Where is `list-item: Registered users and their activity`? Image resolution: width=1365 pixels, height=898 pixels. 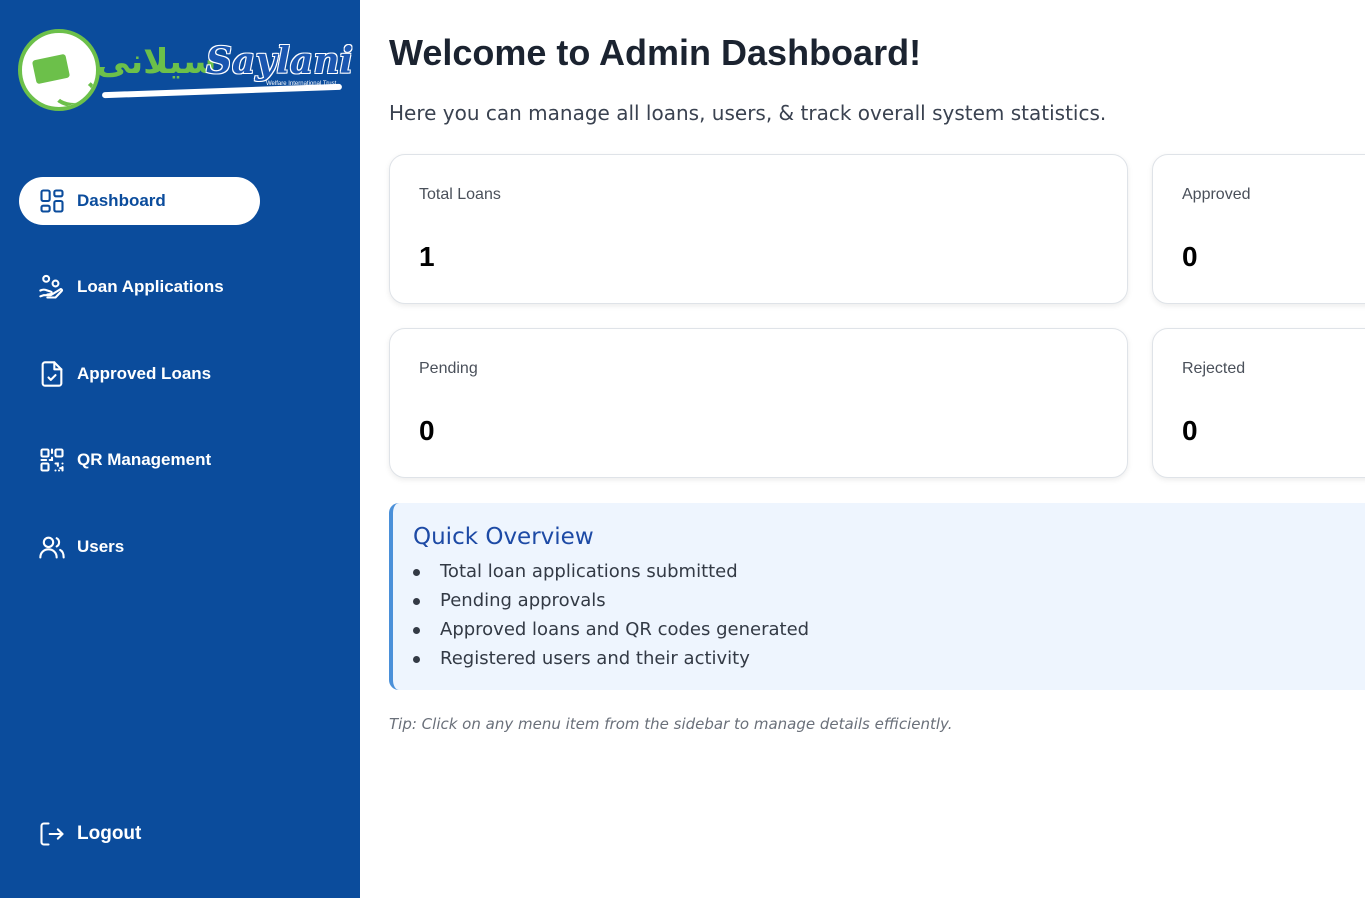 list-item: Registered users and their activity is located at coordinates (611, 660).